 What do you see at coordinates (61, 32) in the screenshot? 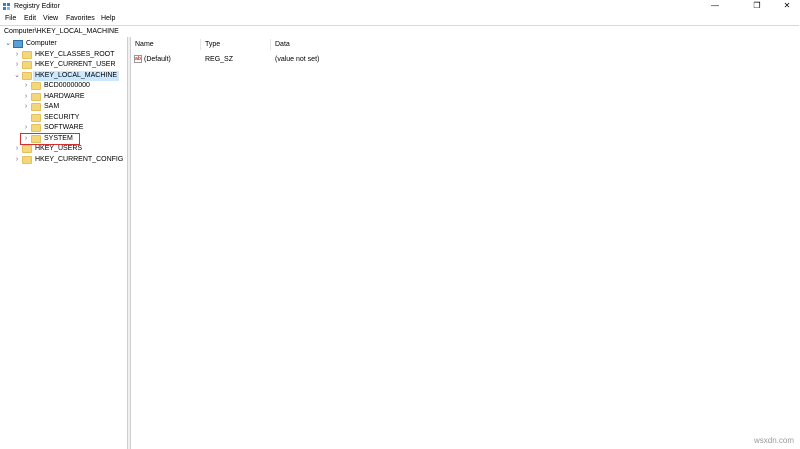
I see `address-path: Computer\HKEY_LOCAL_MACHINE` at bounding box center [61, 32].